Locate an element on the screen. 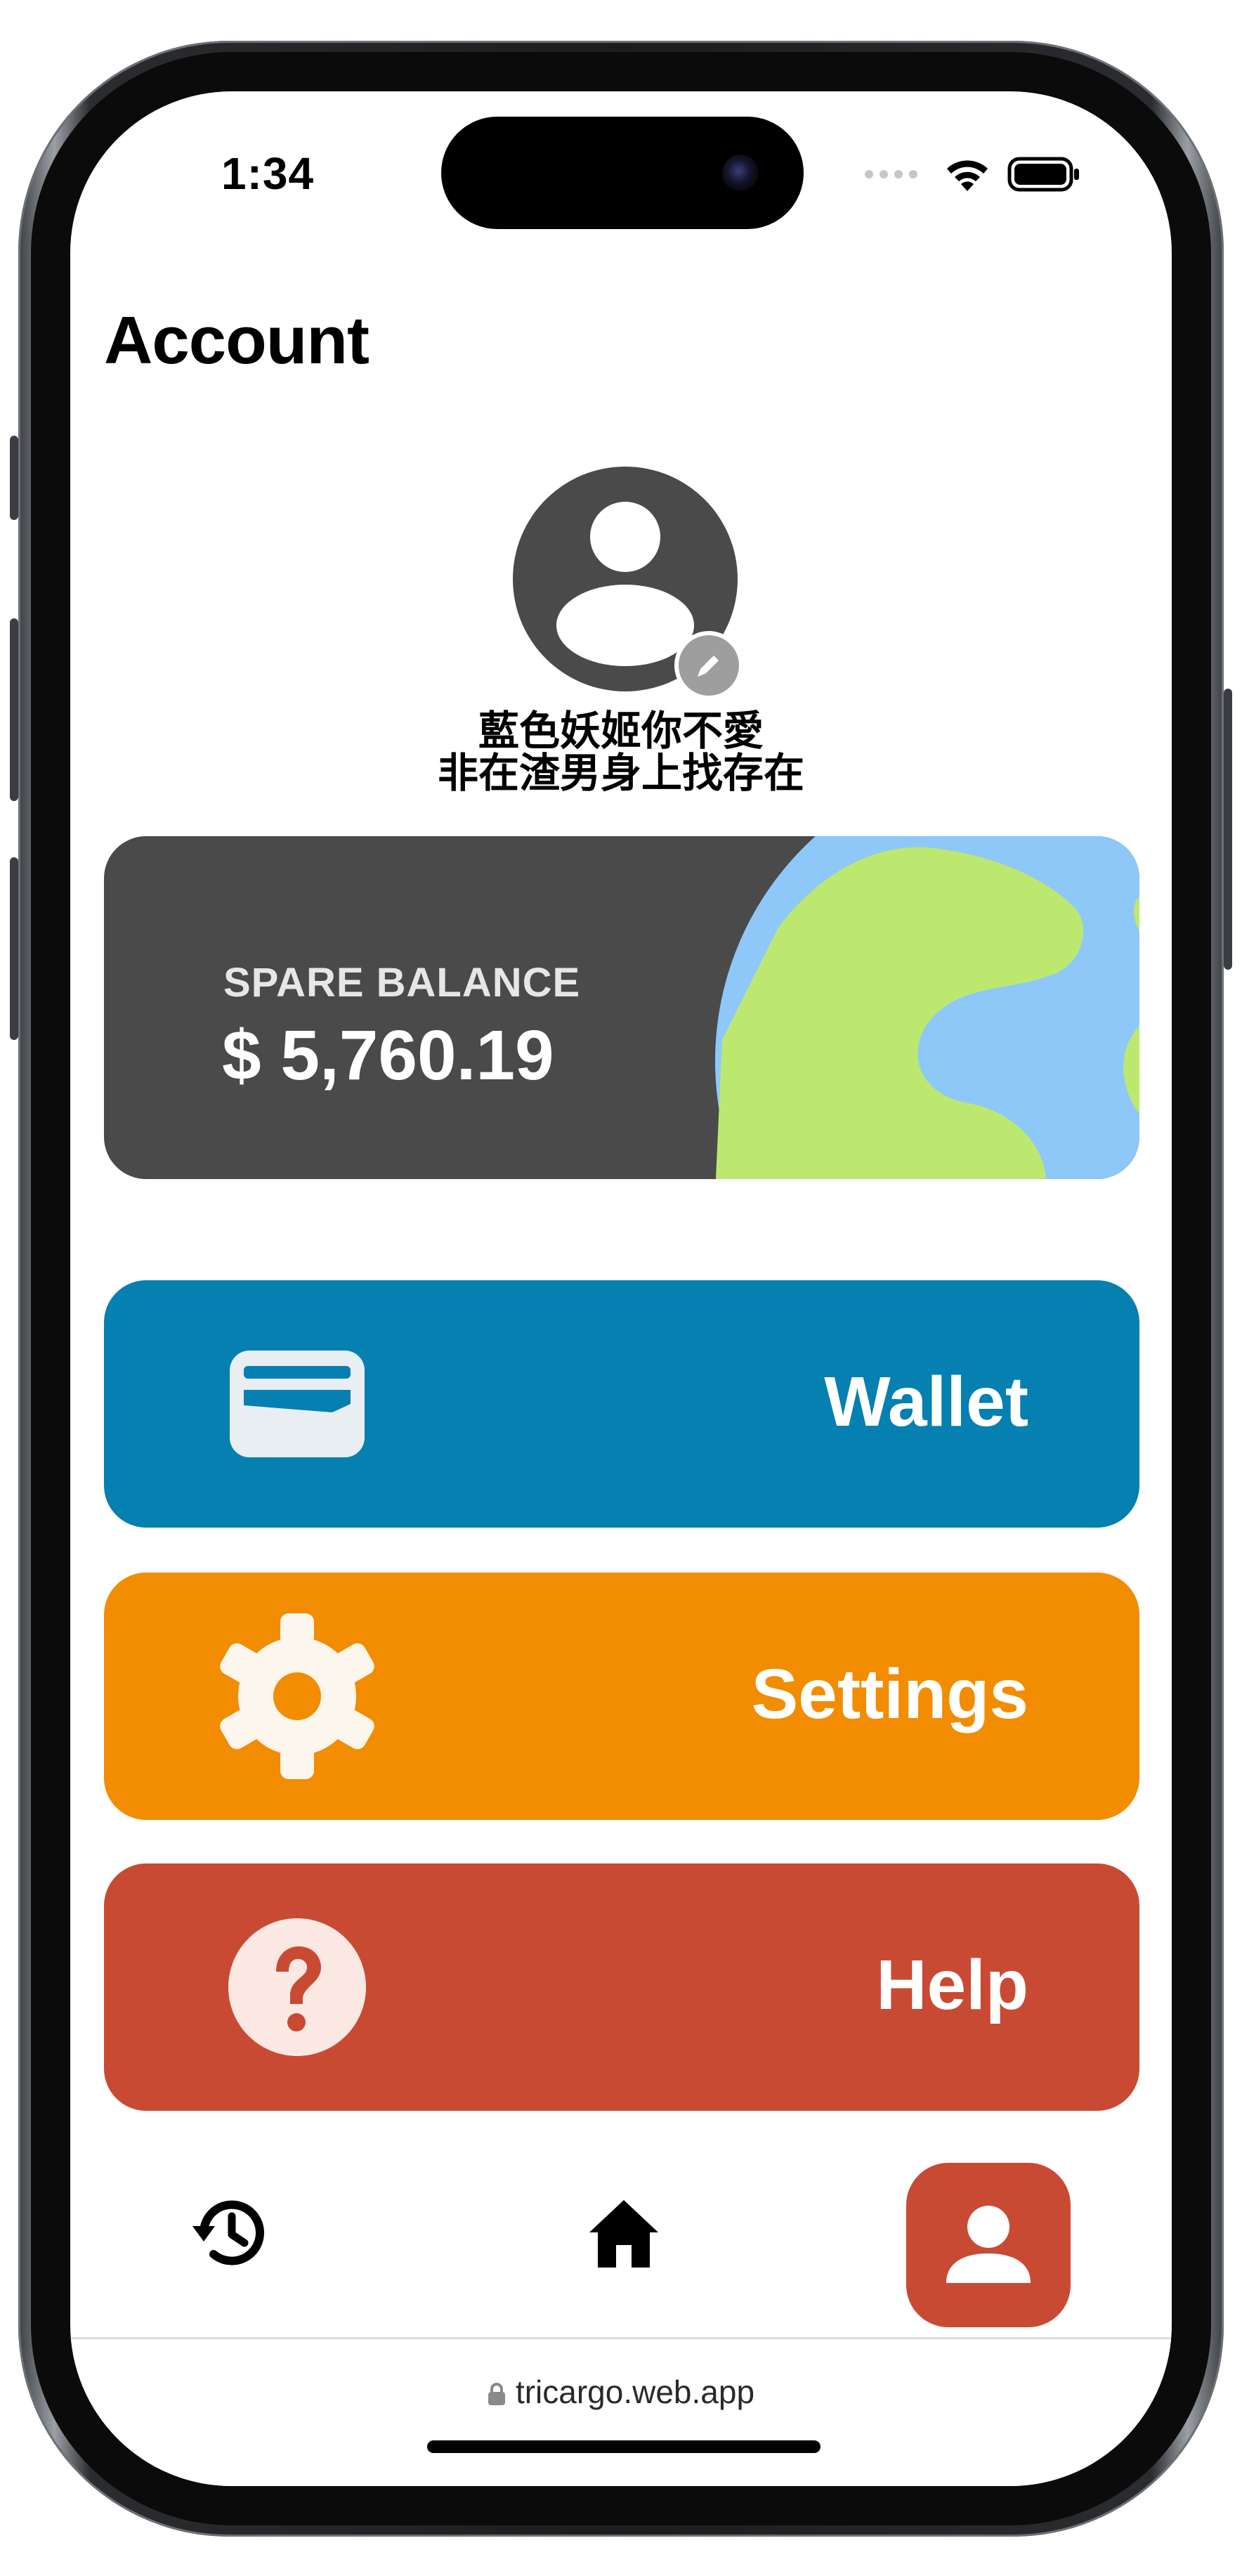  url-display: tricargo.web.app is located at coordinates (621, 2392).